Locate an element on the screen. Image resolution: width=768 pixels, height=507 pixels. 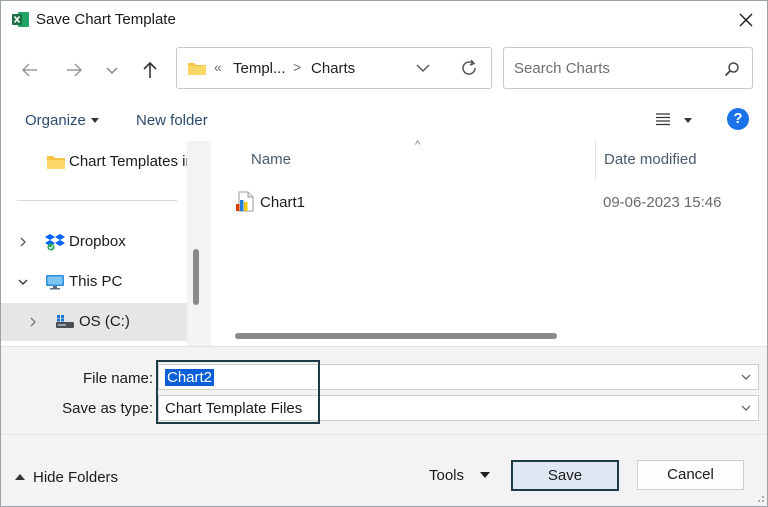
chart-file-icon is located at coordinates (245, 201).